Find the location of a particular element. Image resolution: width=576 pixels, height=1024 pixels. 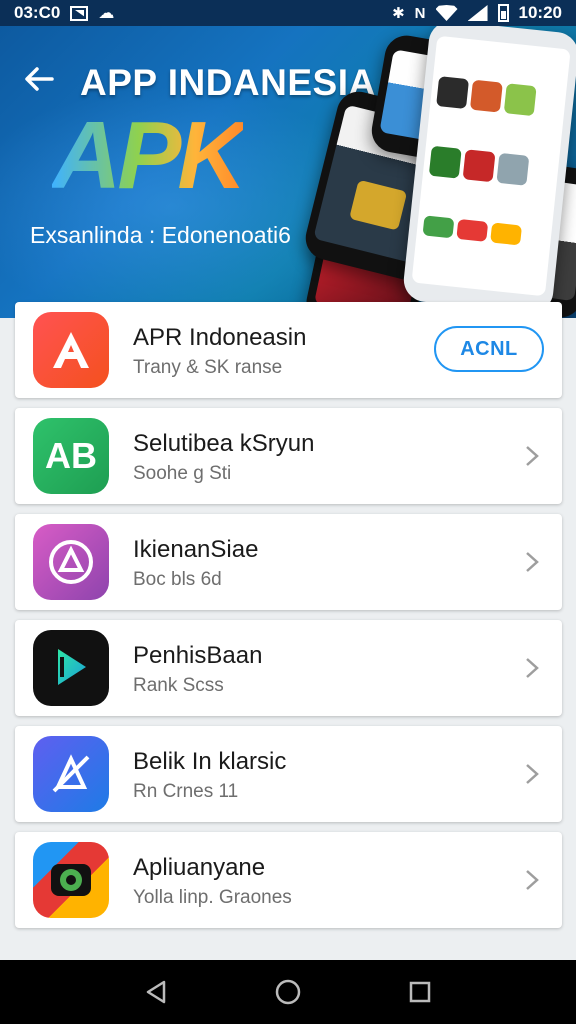

camera-c-icon is located at coordinates (71, 880).